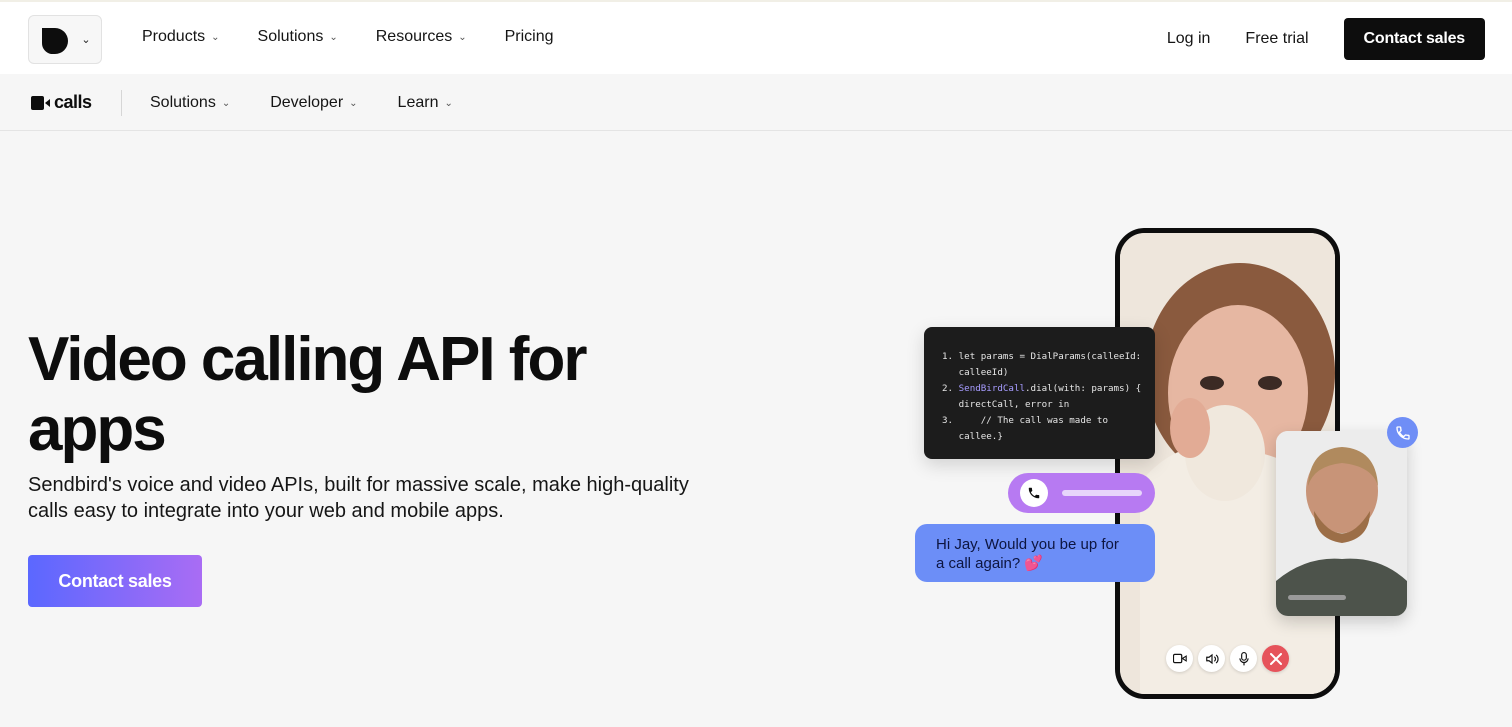  What do you see at coordinates (1189, 39) in the screenshot?
I see `login-link: Log in` at bounding box center [1189, 39].